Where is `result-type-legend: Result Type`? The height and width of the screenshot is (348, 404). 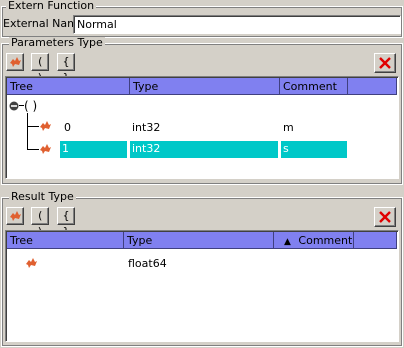
result-type-legend: Result Type is located at coordinates (42, 196).